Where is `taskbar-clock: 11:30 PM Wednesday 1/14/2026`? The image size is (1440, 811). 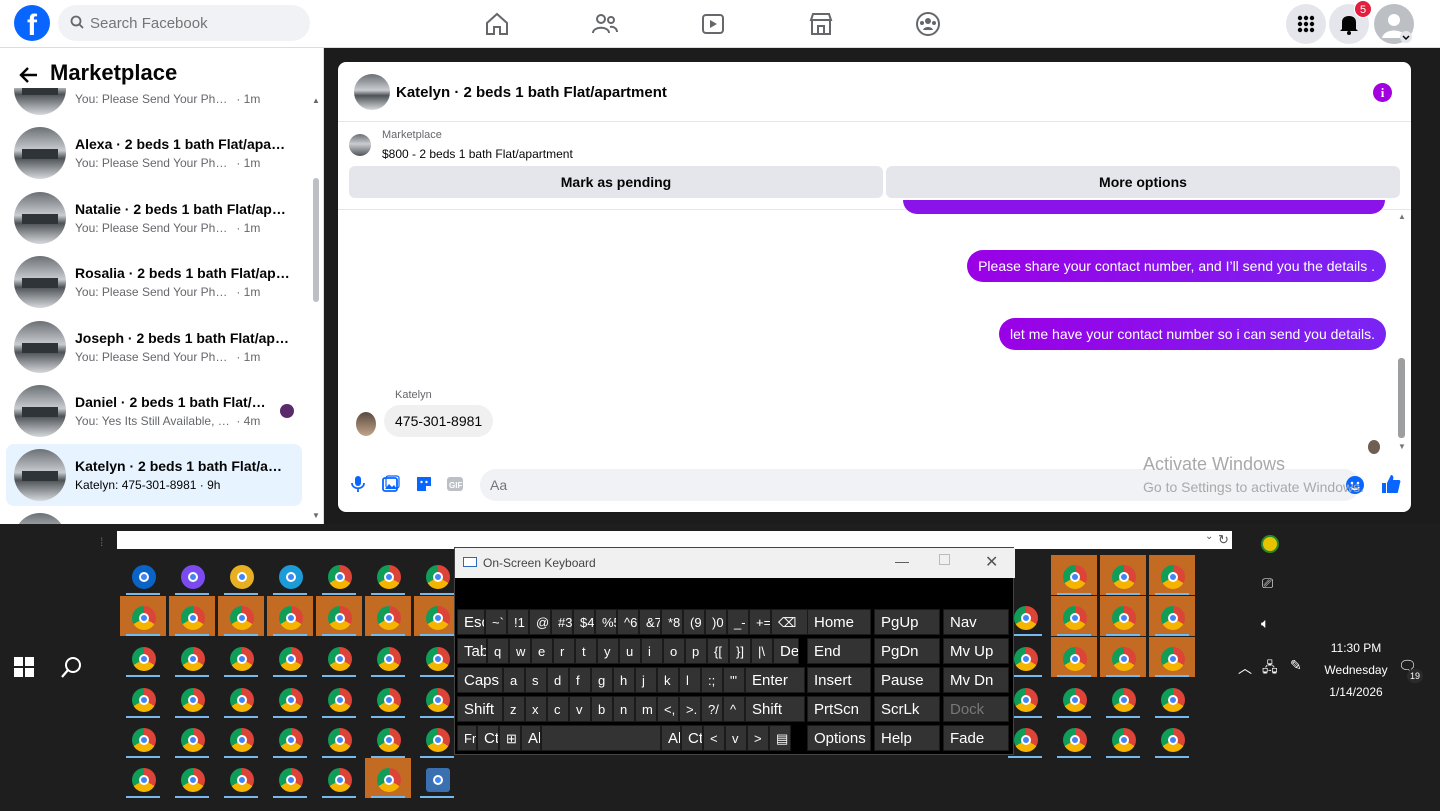
taskbar-clock: 11:30 PM Wednesday 1/14/2026 is located at coordinates (1356, 670).